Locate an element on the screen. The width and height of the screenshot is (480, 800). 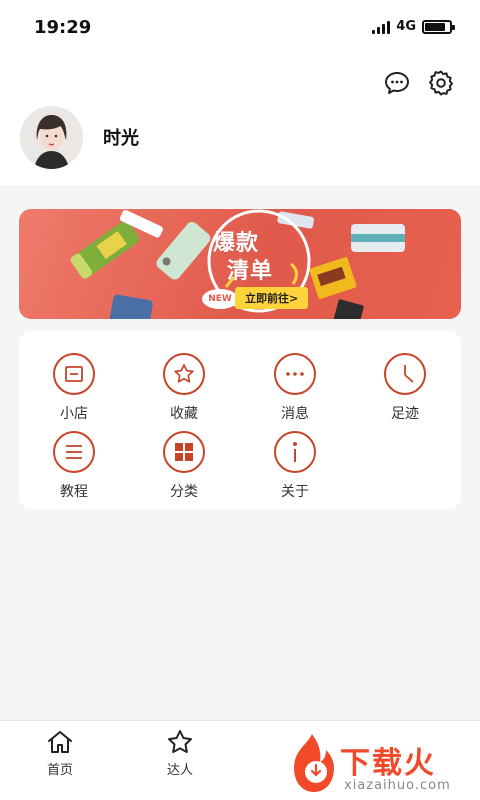
grid-item-label: 教程 is located at coordinates (74, 492).